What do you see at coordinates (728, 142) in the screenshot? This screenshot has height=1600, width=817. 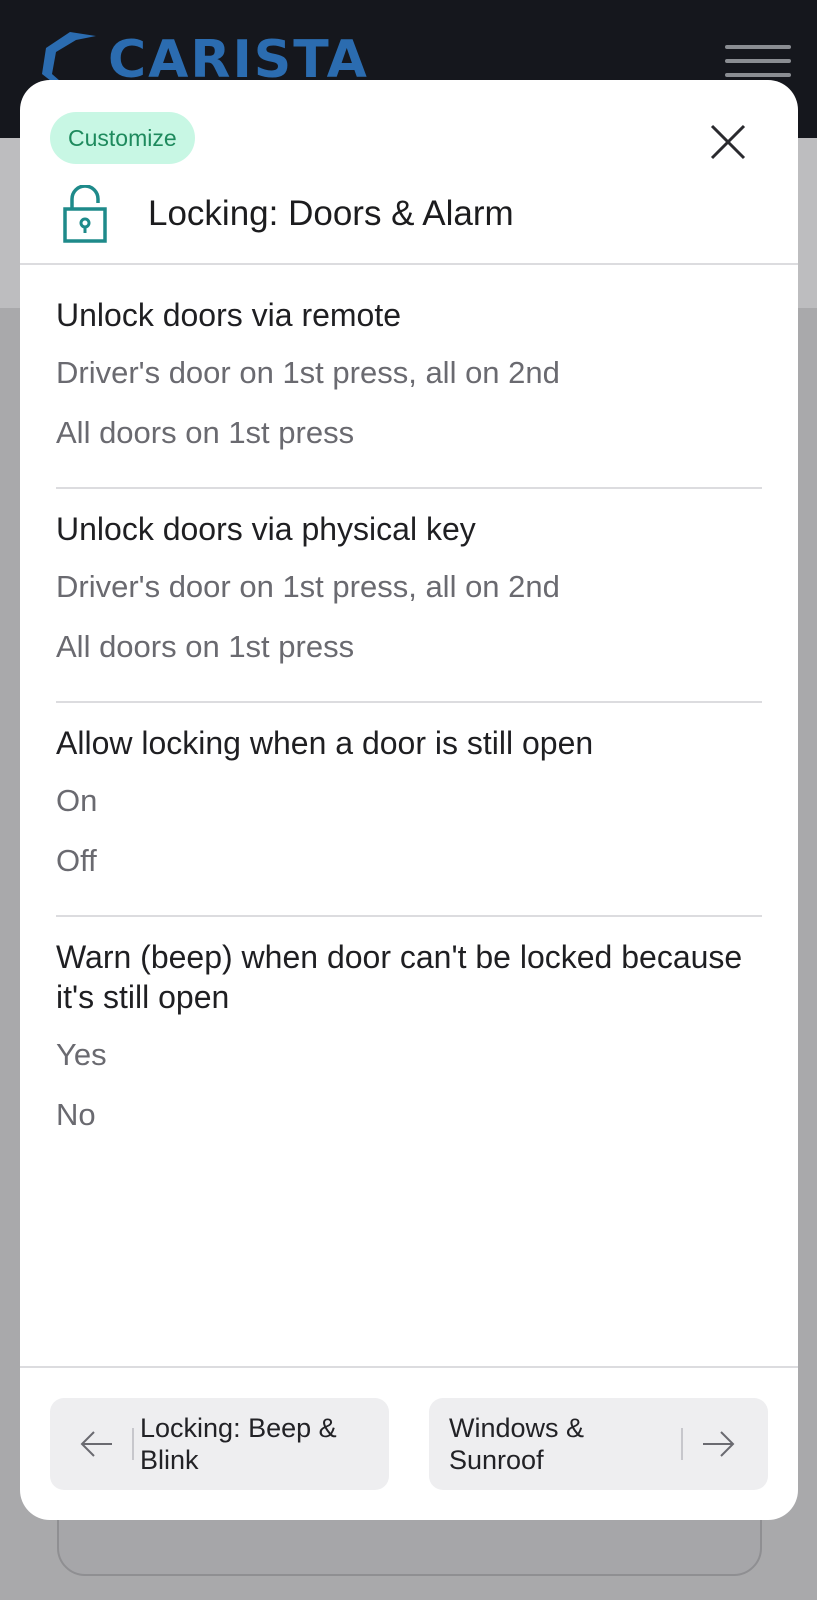 I see `close-icon` at bounding box center [728, 142].